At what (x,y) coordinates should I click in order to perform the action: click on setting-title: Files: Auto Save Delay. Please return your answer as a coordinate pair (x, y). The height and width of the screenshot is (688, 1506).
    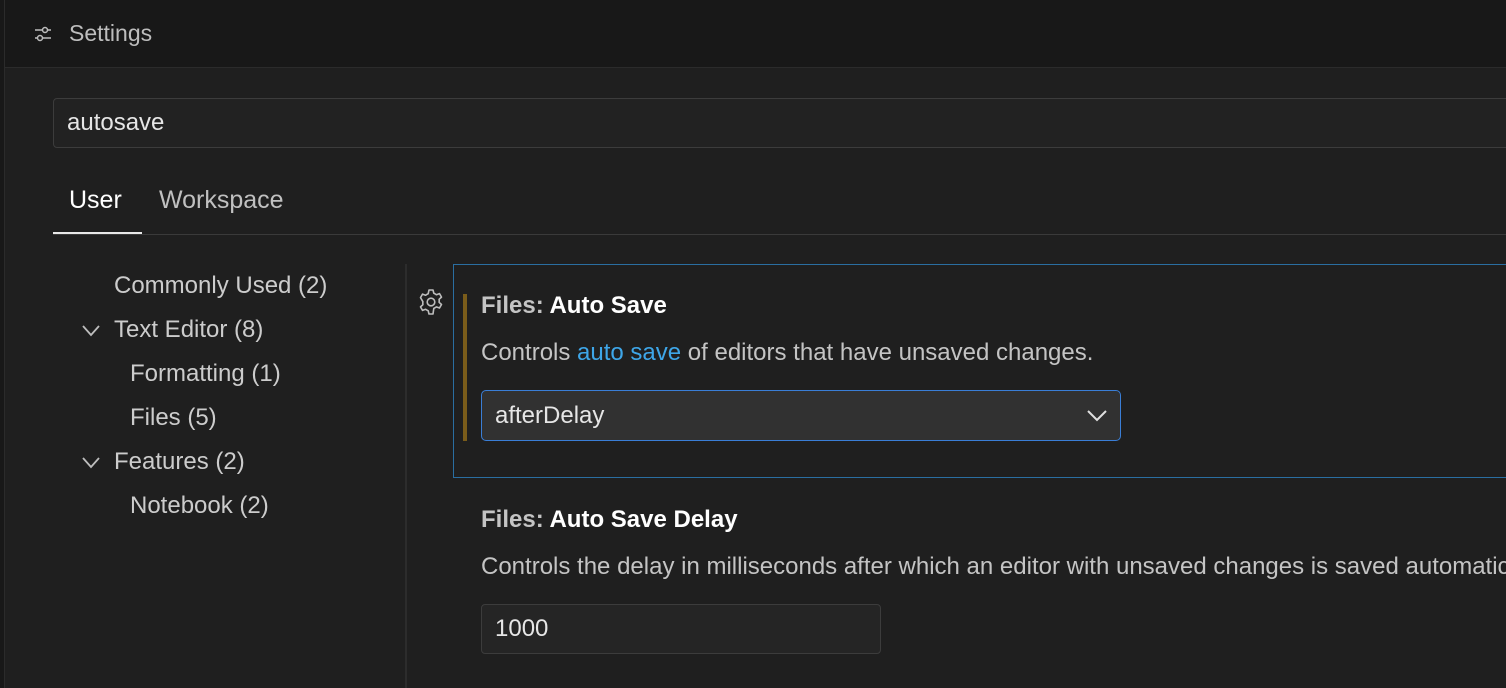
    Looking at the image, I should click on (609, 520).